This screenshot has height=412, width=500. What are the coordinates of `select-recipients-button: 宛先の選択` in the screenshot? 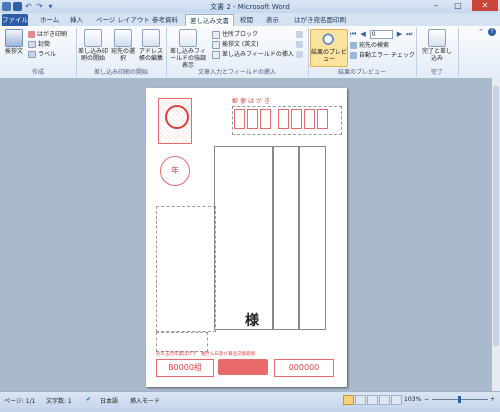 It's located at (123, 45).